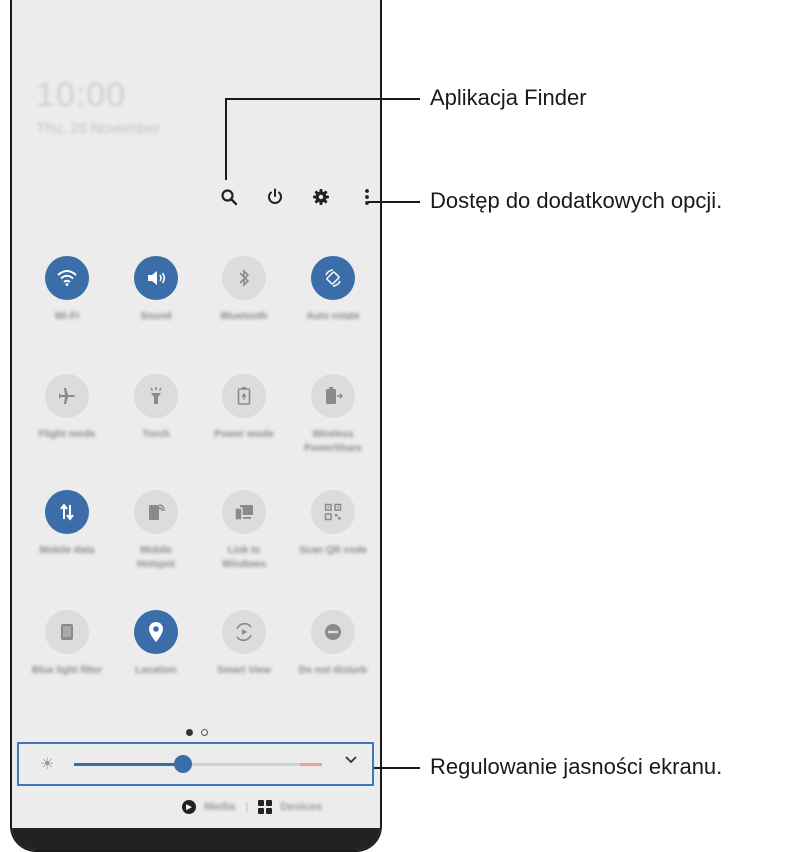 Image resolution: width=785 pixels, height=852 pixels. What do you see at coordinates (333, 278) in the screenshot?
I see `rotate-icon` at bounding box center [333, 278].